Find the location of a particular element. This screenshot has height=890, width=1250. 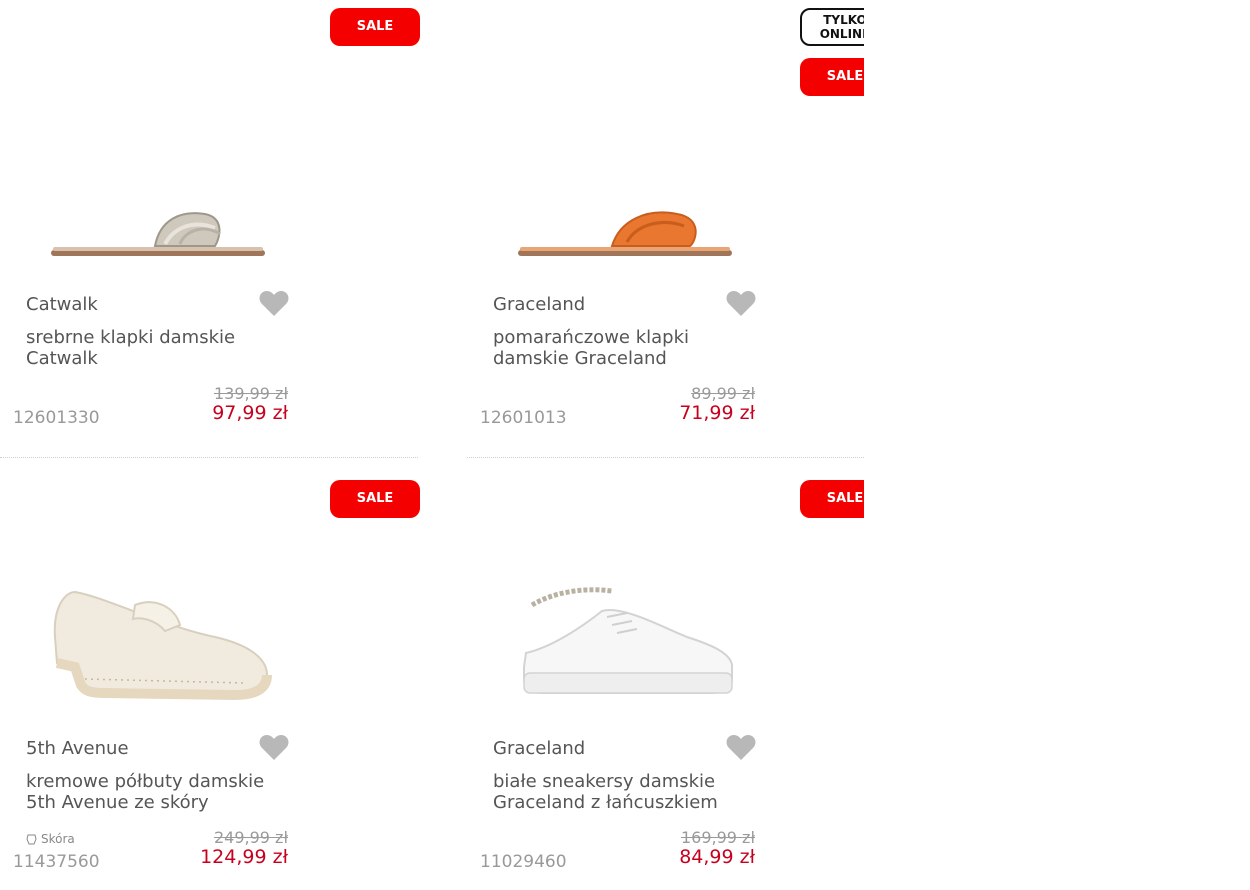

product-image-orange-slide is located at coordinates (627, 225).